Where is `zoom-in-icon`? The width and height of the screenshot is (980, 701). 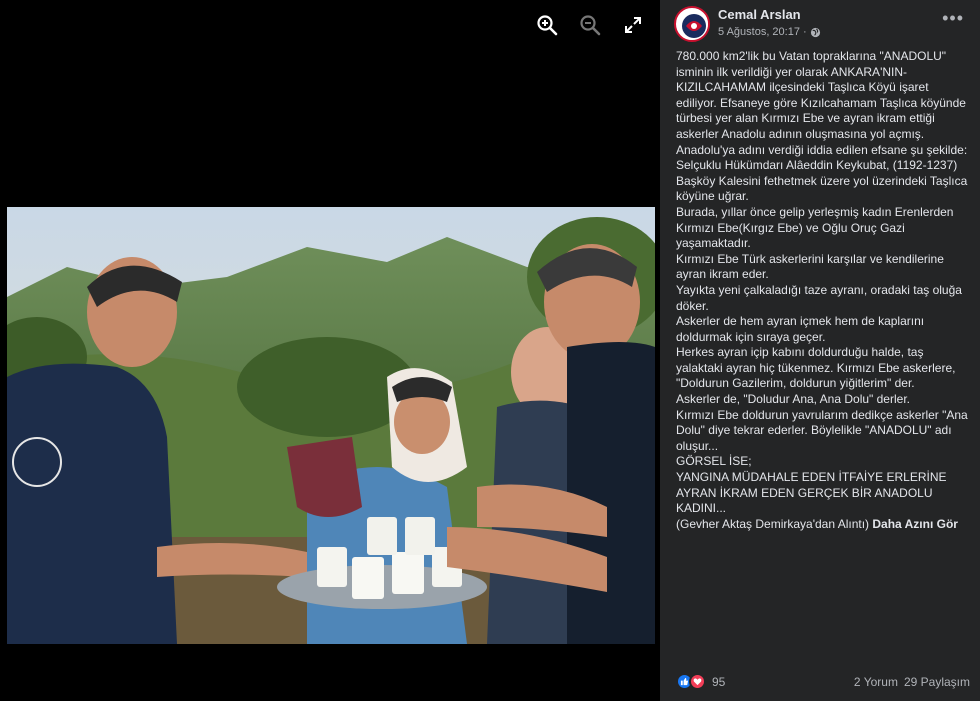 zoom-in-icon is located at coordinates (547, 25).